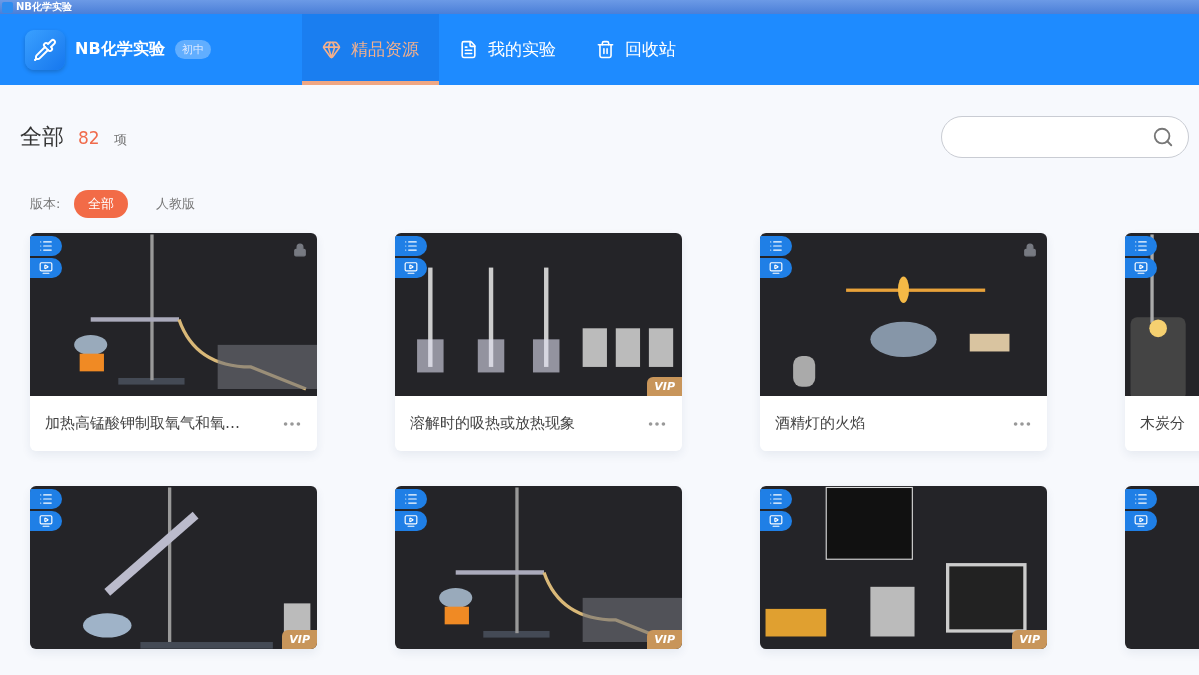 This screenshot has height=675, width=1199. Describe the element at coordinates (101, 204) in the screenshot. I see `filter-option: 全部` at that location.